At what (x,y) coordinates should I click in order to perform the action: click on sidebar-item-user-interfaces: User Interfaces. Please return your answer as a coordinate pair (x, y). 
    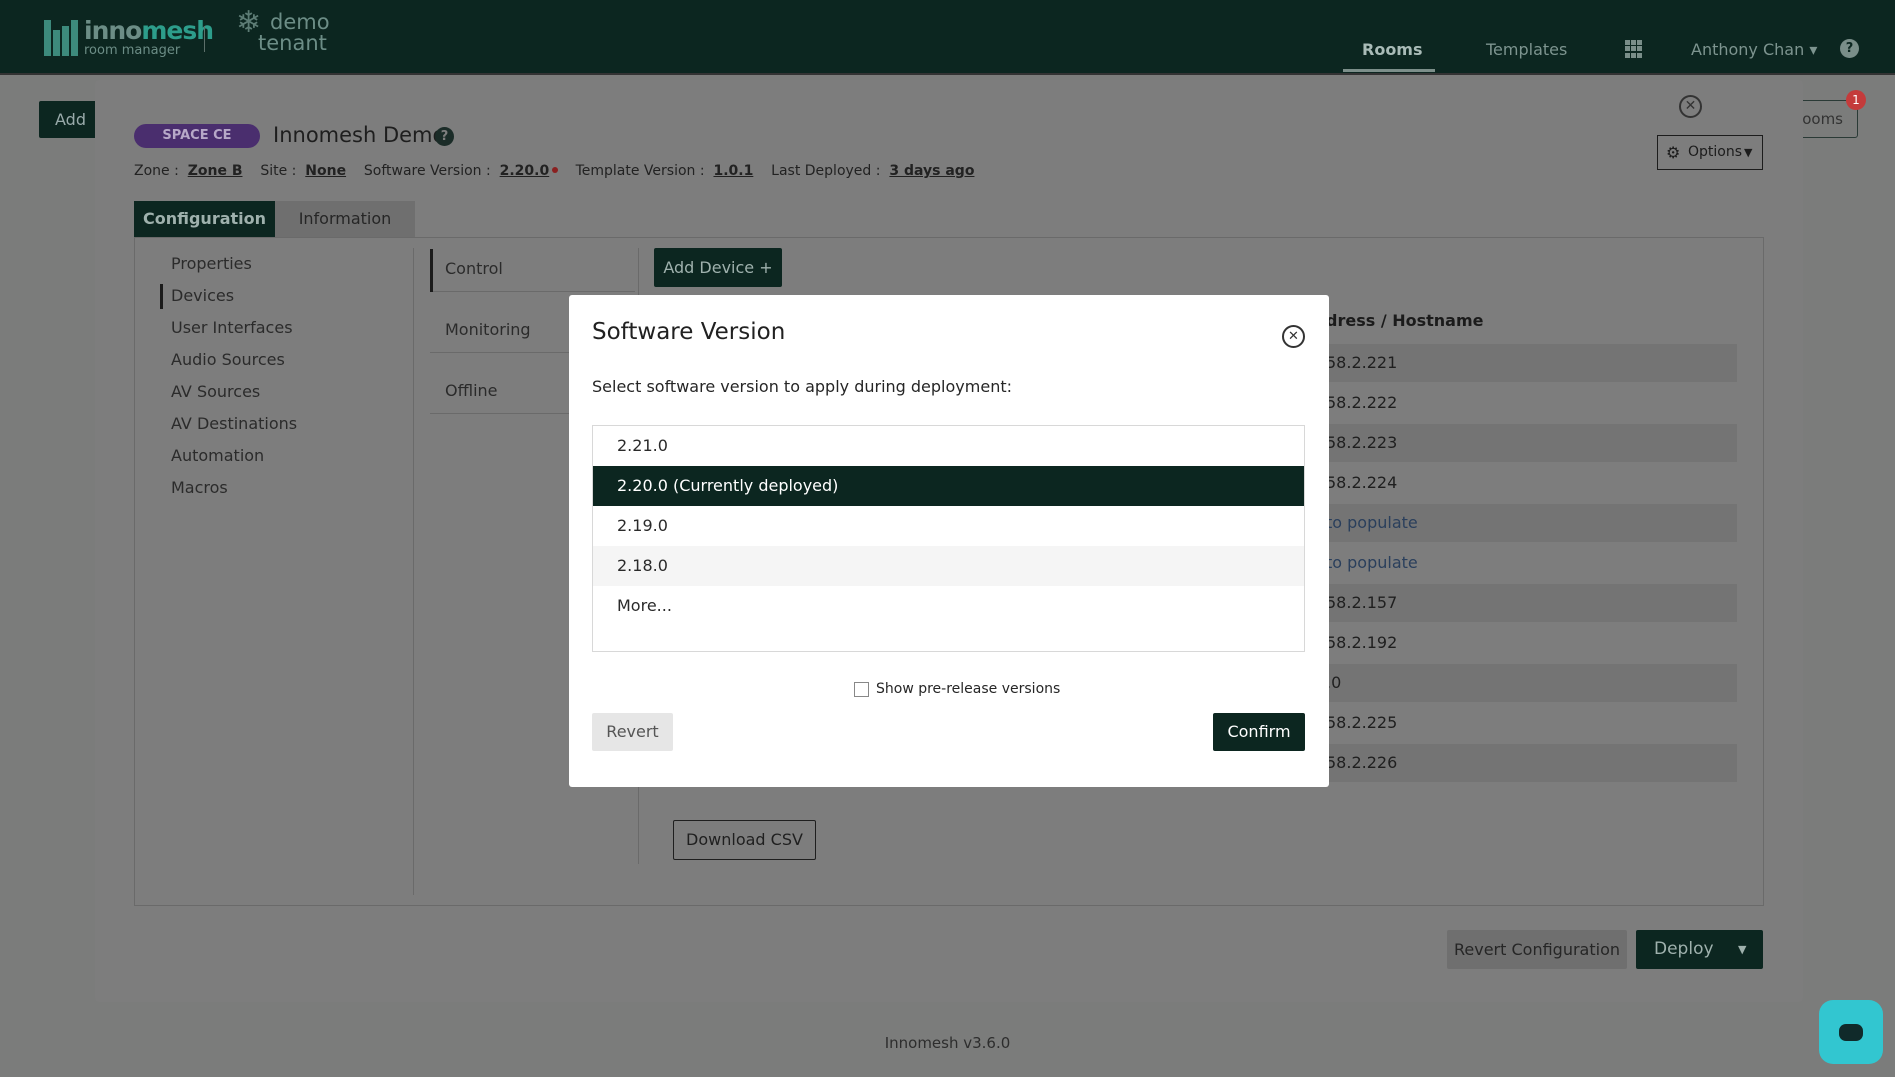
    Looking at the image, I should click on (232, 327).